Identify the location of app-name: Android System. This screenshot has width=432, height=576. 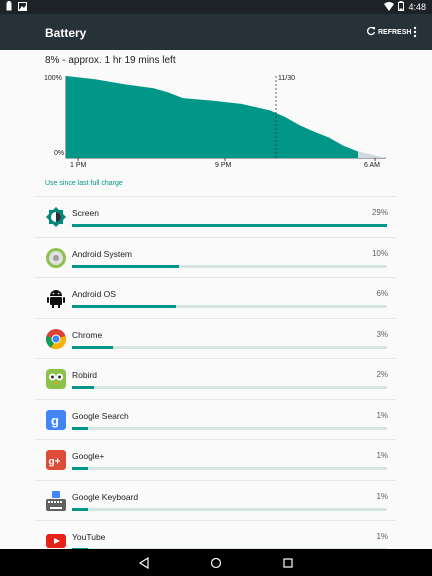
(102, 253).